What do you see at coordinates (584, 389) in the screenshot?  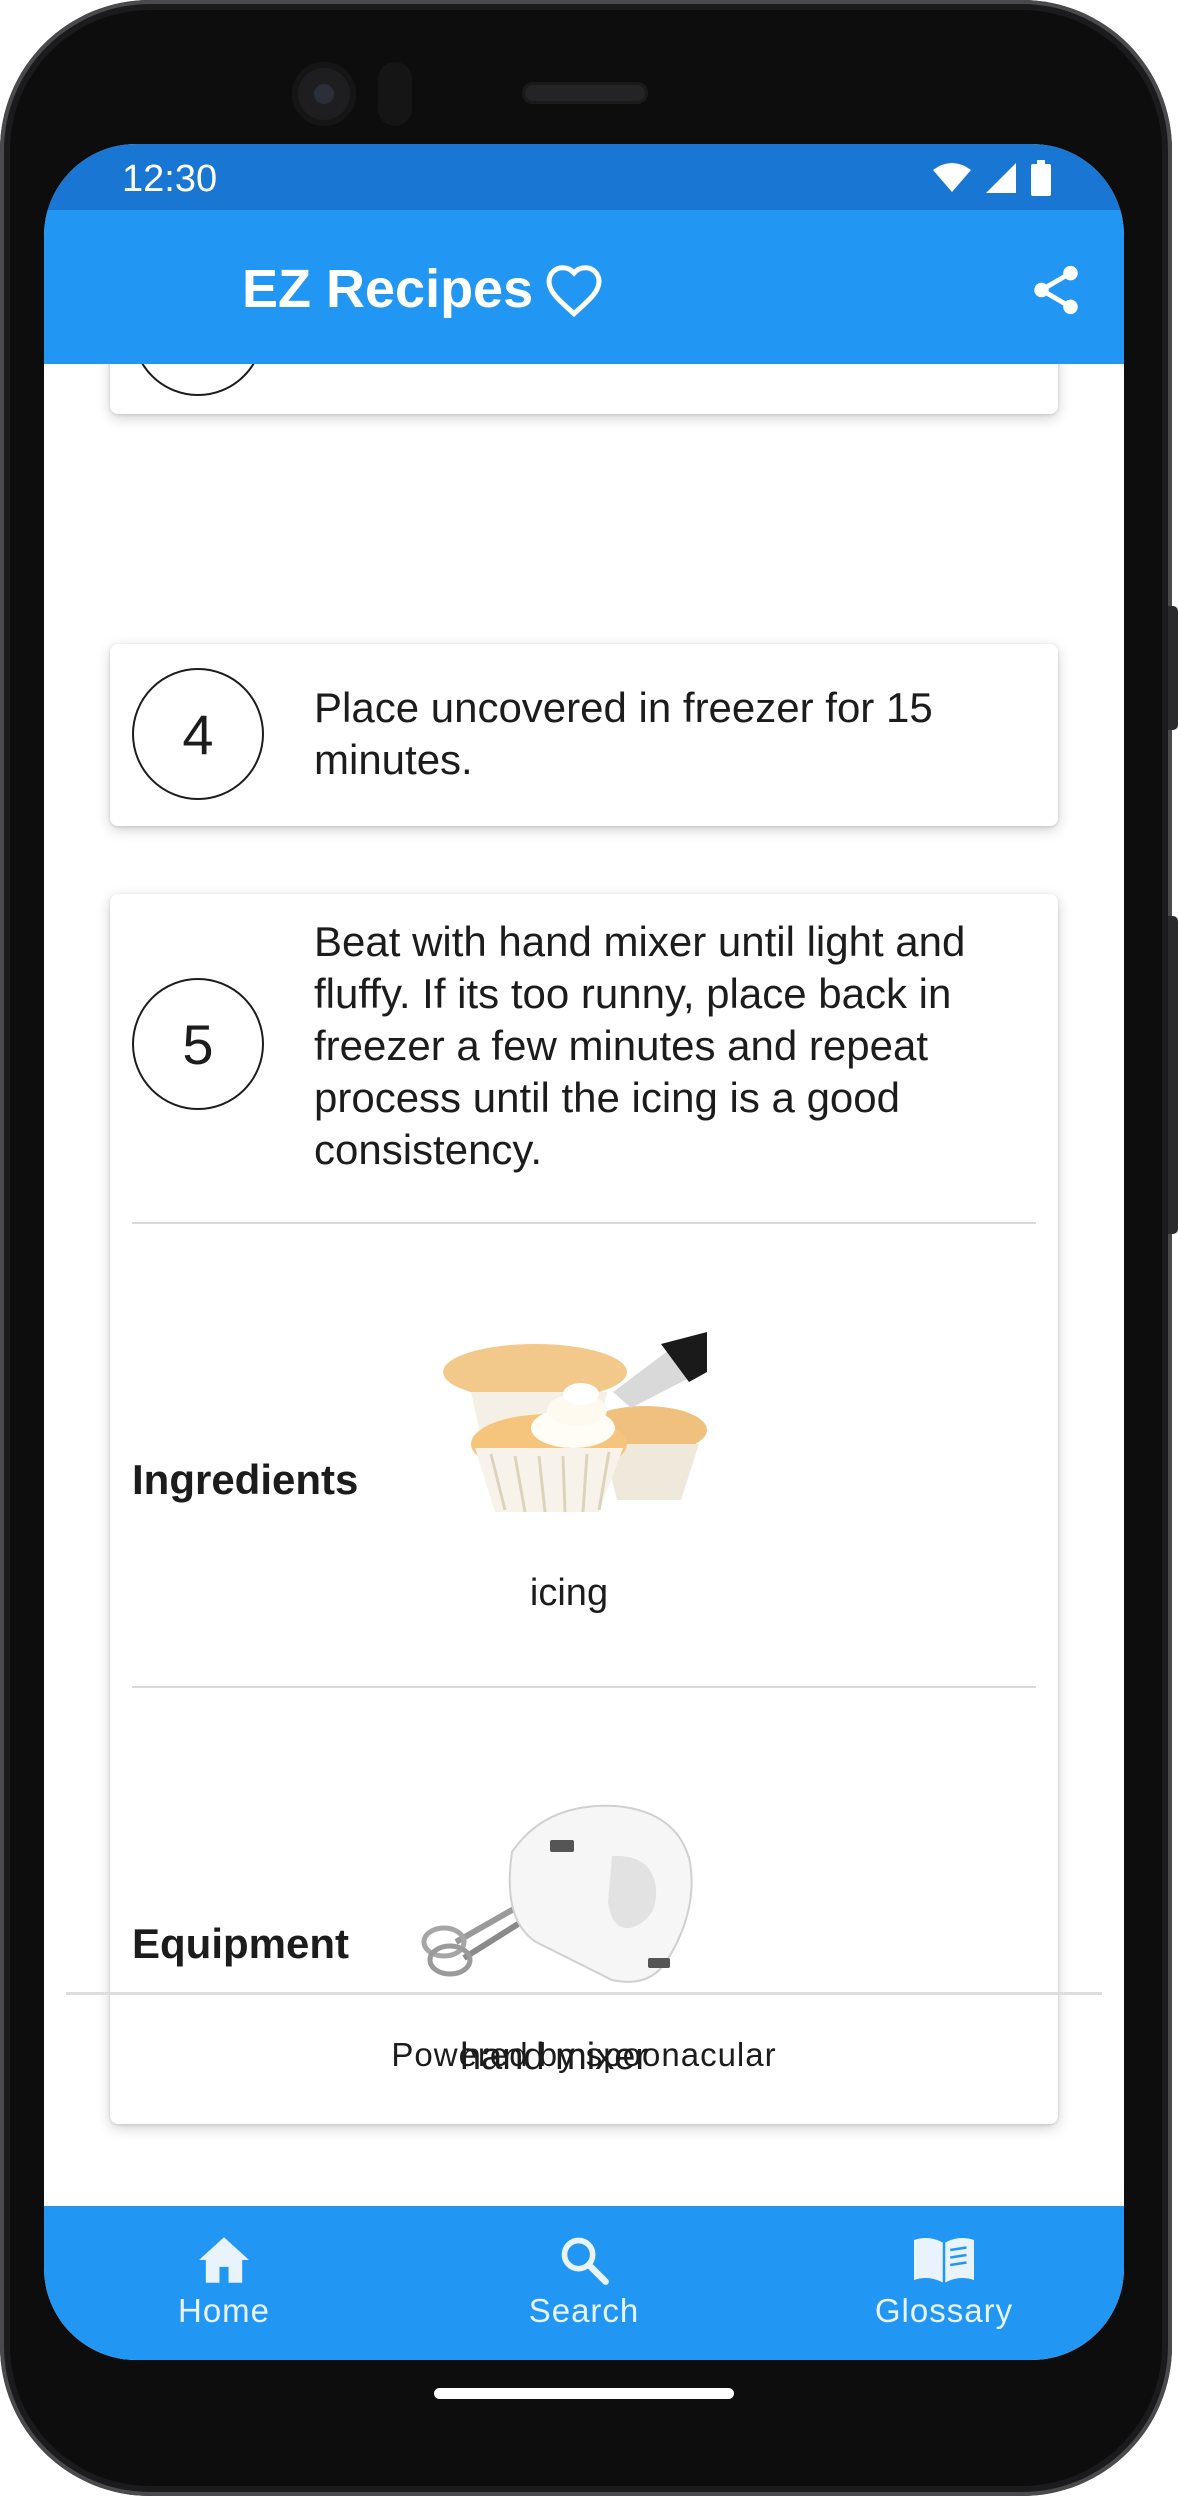 I see `step-card-partial` at bounding box center [584, 389].